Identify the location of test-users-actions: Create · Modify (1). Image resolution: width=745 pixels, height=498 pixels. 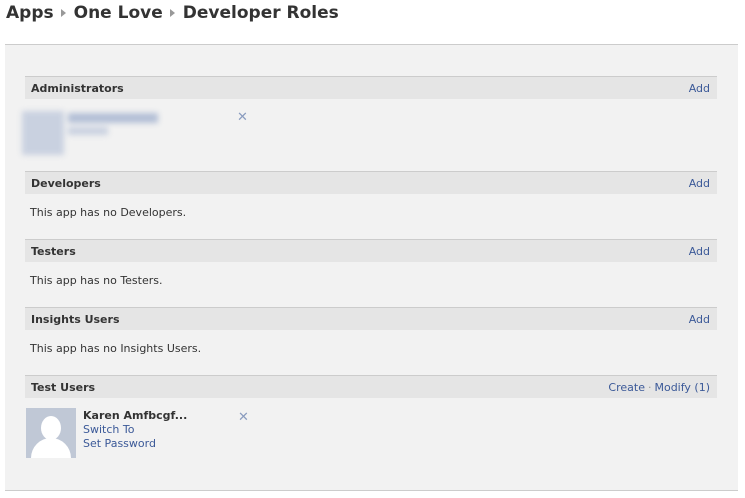
(659, 387).